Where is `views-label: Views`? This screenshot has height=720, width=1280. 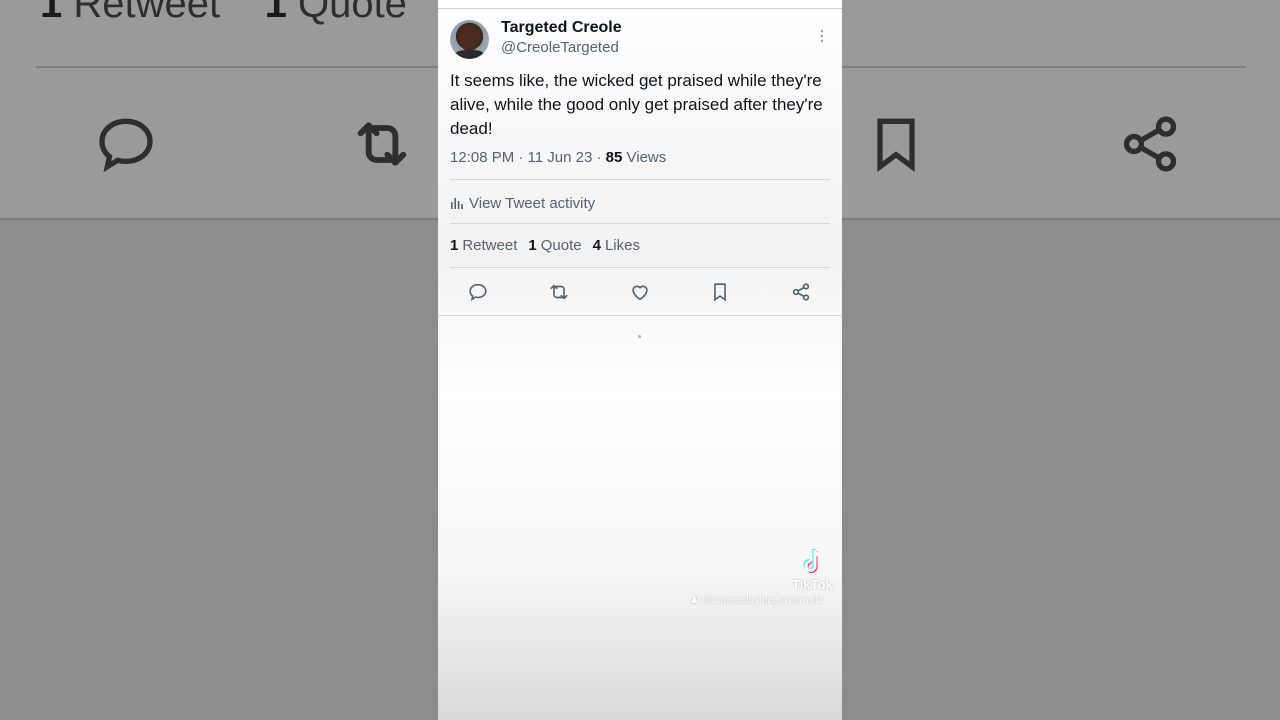 views-label: Views is located at coordinates (646, 157).